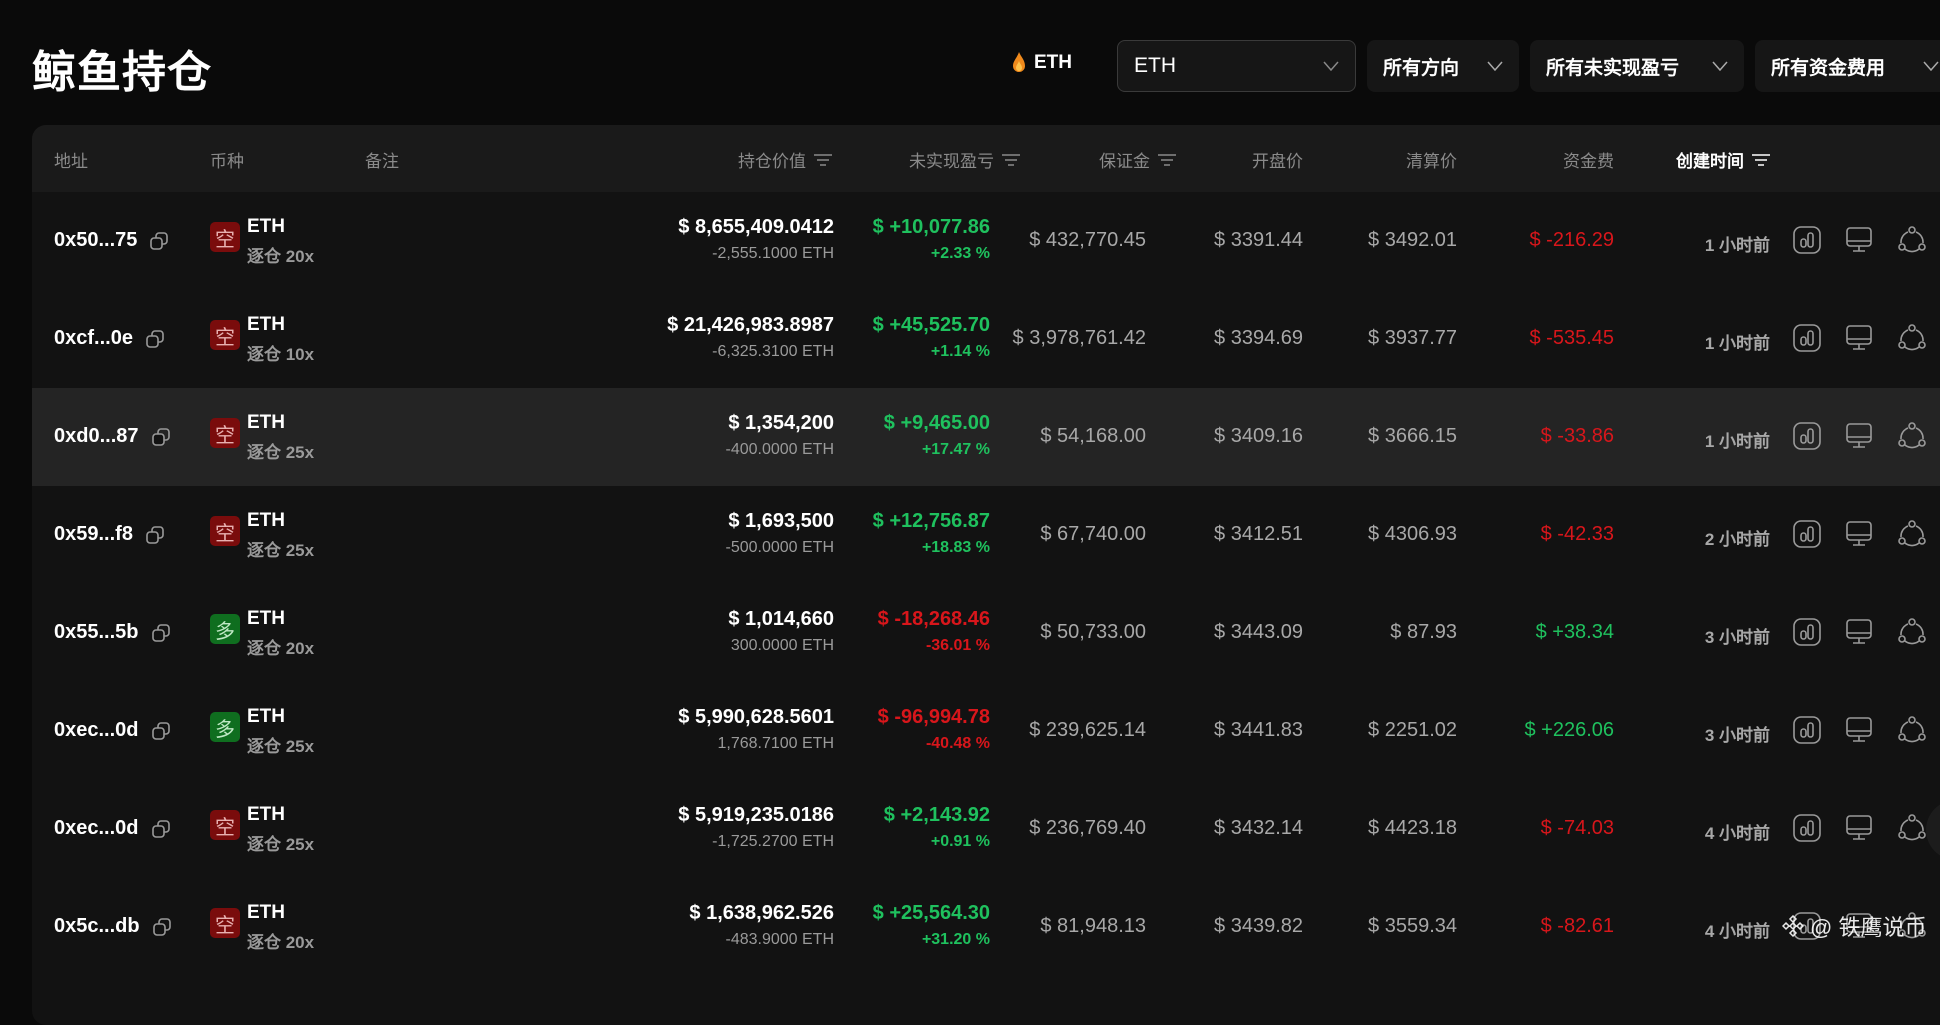 The width and height of the screenshot is (1940, 1025). What do you see at coordinates (1236, 66) in the screenshot?
I see `coin-select: ETH` at bounding box center [1236, 66].